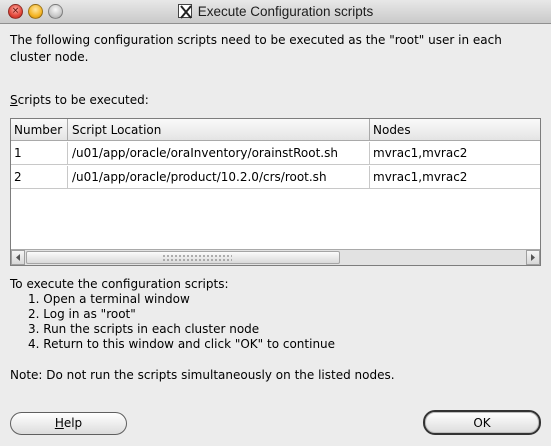  I want to click on cell-number: 1, so click(39, 153).